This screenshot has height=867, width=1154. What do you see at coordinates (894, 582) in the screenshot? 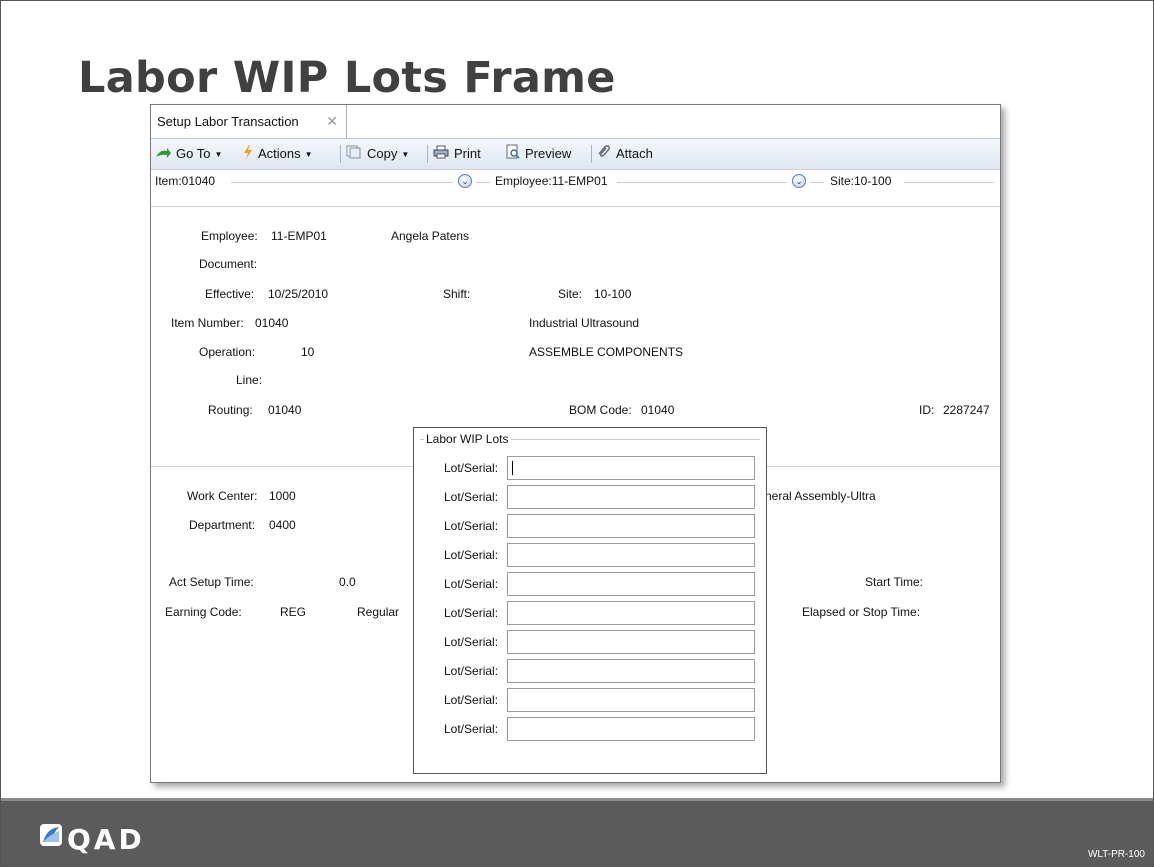
I see `start-time-label: Start Time:` at bounding box center [894, 582].